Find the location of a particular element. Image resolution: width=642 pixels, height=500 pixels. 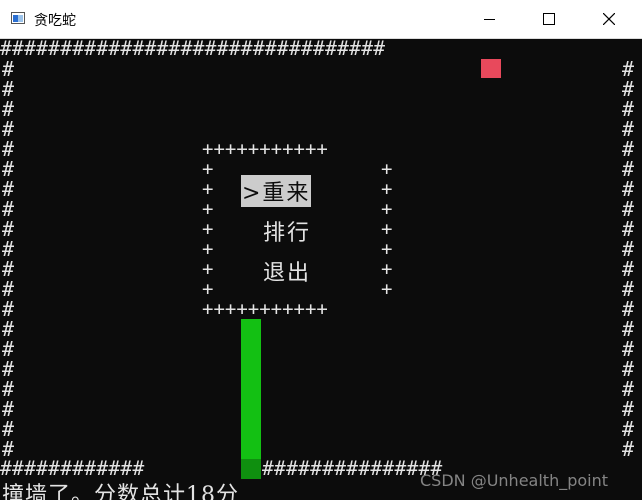

top-wall: ################################ is located at coordinates (193, 48).